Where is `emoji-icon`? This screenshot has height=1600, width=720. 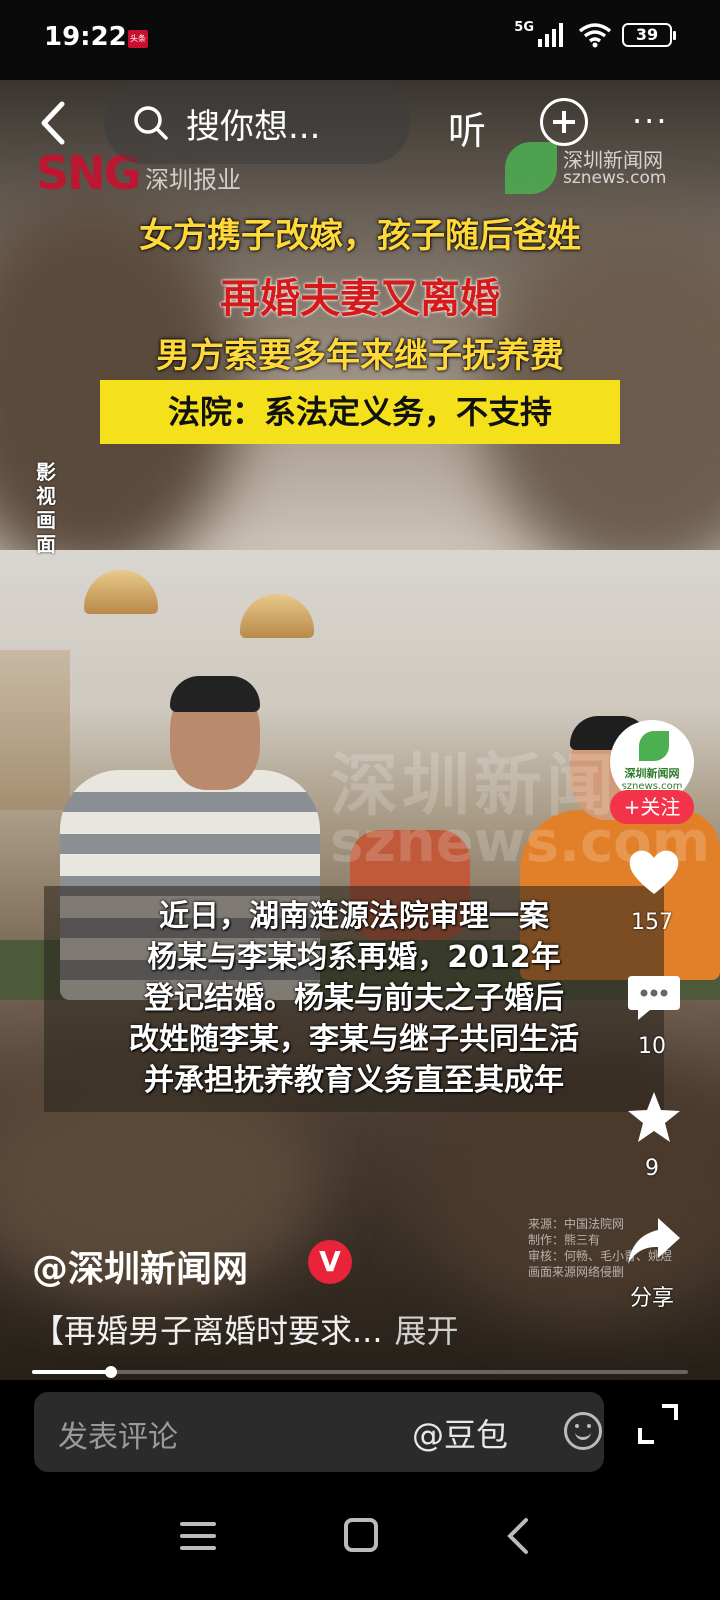 emoji-icon is located at coordinates (583, 1431).